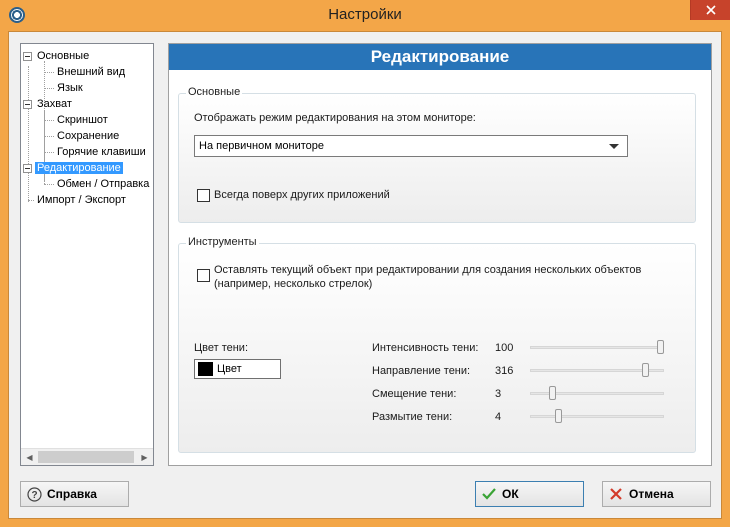 Image resolution: width=730 pixels, height=527 pixels. What do you see at coordinates (221, 348) in the screenshot?
I see `shadow-color-label: Цвет тени:` at bounding box center [221, 348].